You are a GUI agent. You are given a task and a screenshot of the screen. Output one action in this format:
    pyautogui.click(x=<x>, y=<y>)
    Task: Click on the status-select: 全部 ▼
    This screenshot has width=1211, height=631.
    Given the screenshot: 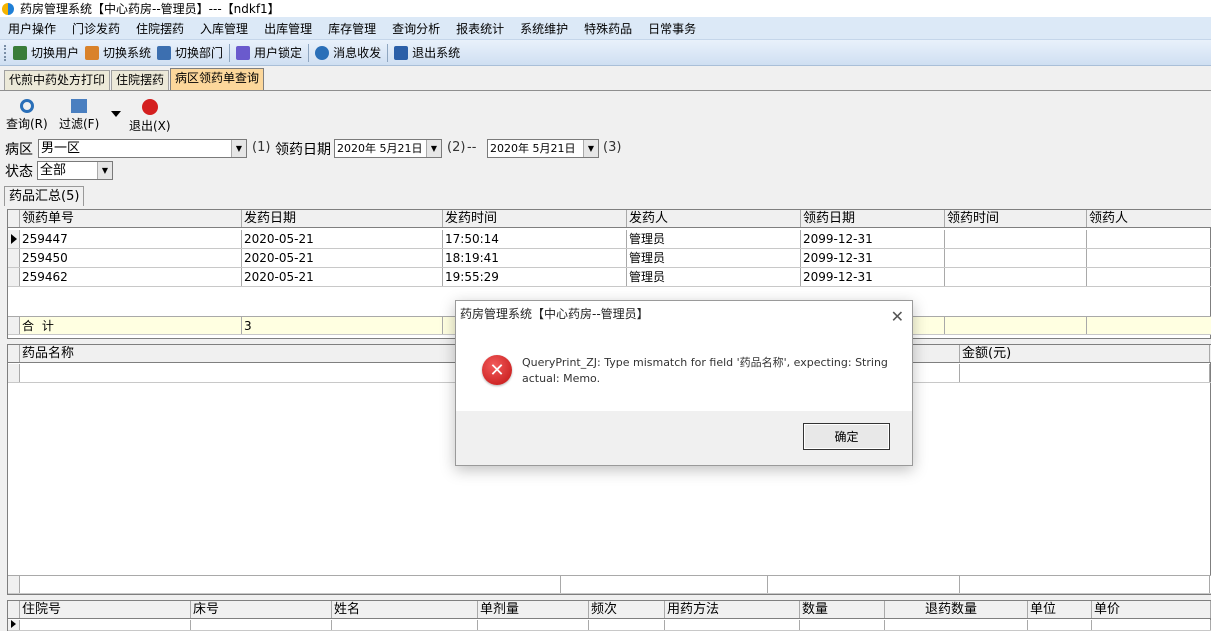 What is the action you would take?
    pyautogui.click(x=75, y=170)
    